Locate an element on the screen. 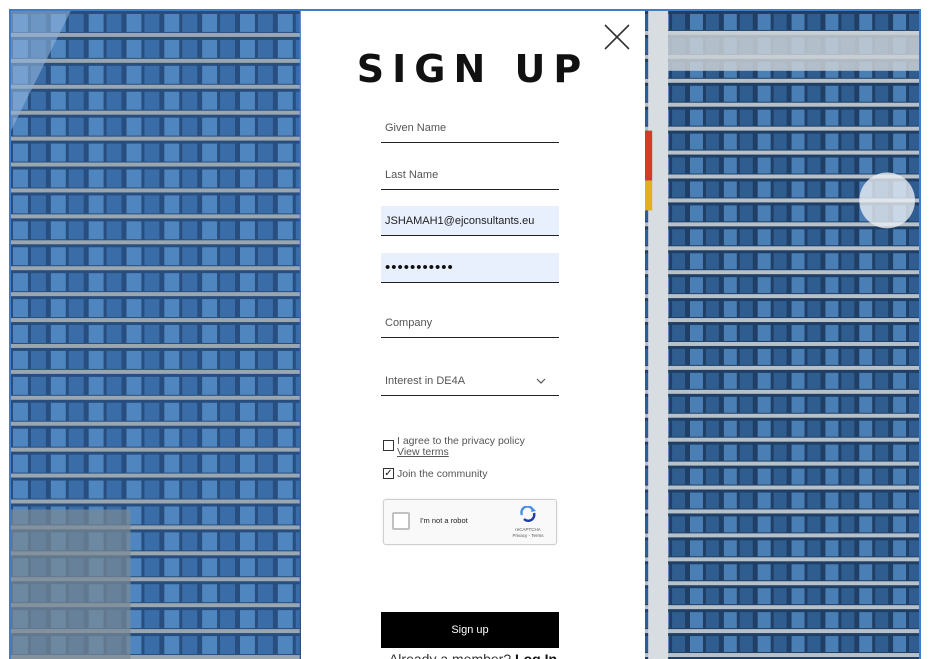 This screenshot has width=939, height=659. recaptcha-logo-icon is located at coordinates (528, 513).